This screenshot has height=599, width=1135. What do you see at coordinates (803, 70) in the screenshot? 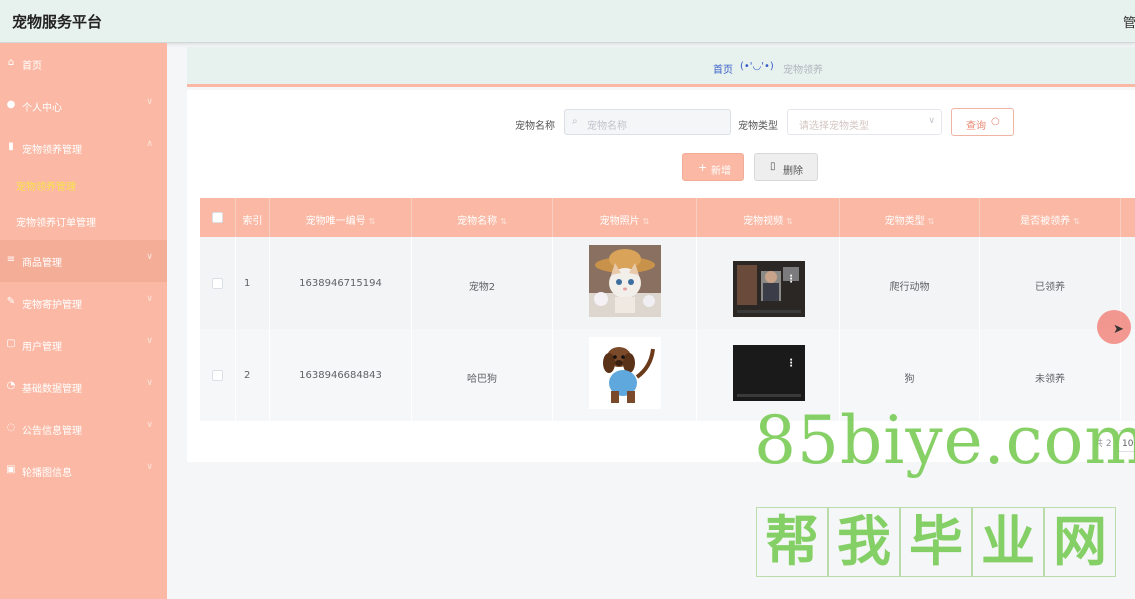
I see `breadcrumb-current: 宠物领养` at bounding box center [803, 70].